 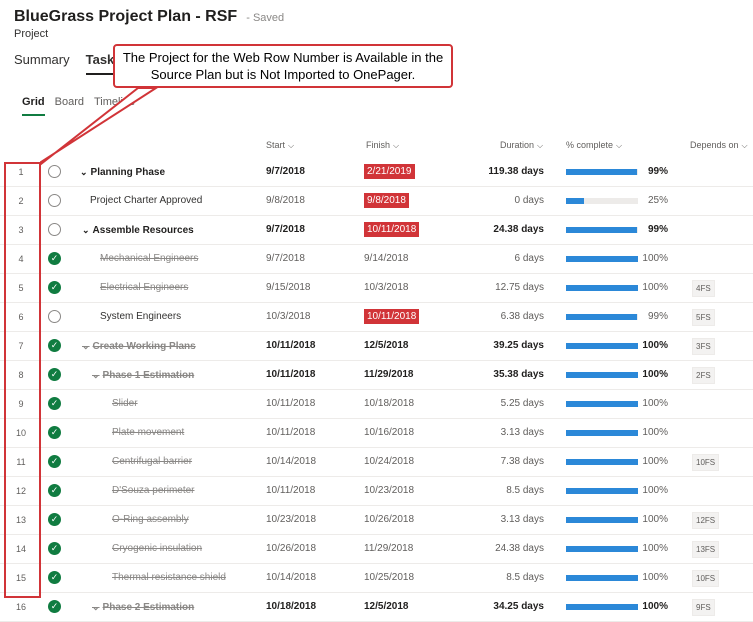 I want to click on task-name: Electrical Engineers, so click(x=144, y=288).